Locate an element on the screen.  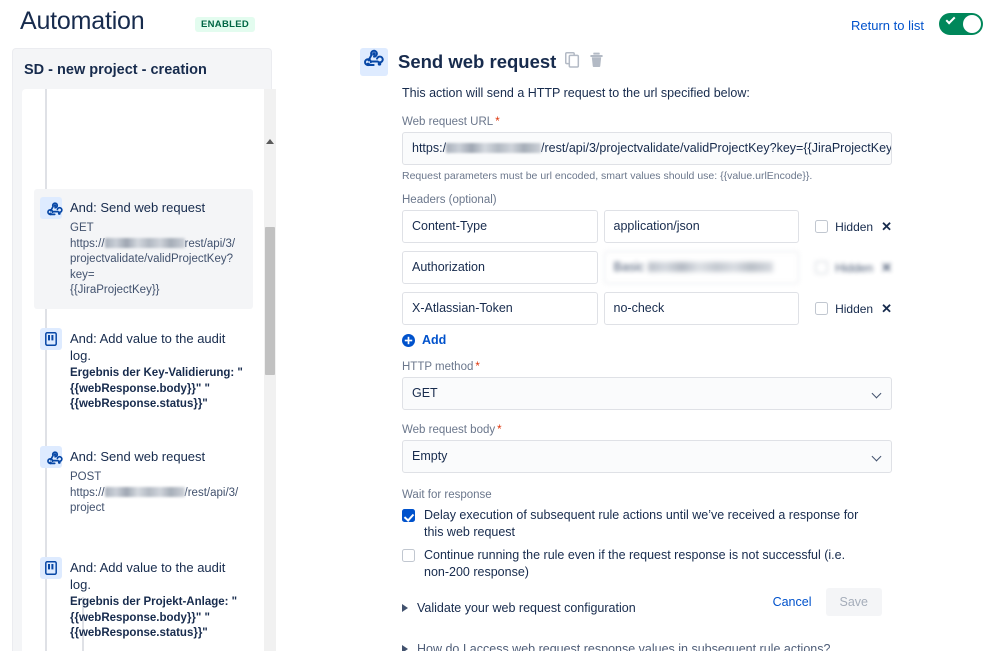
header-row: Authorization Basic Hidden ✕ is located at coordinates (647, 267).